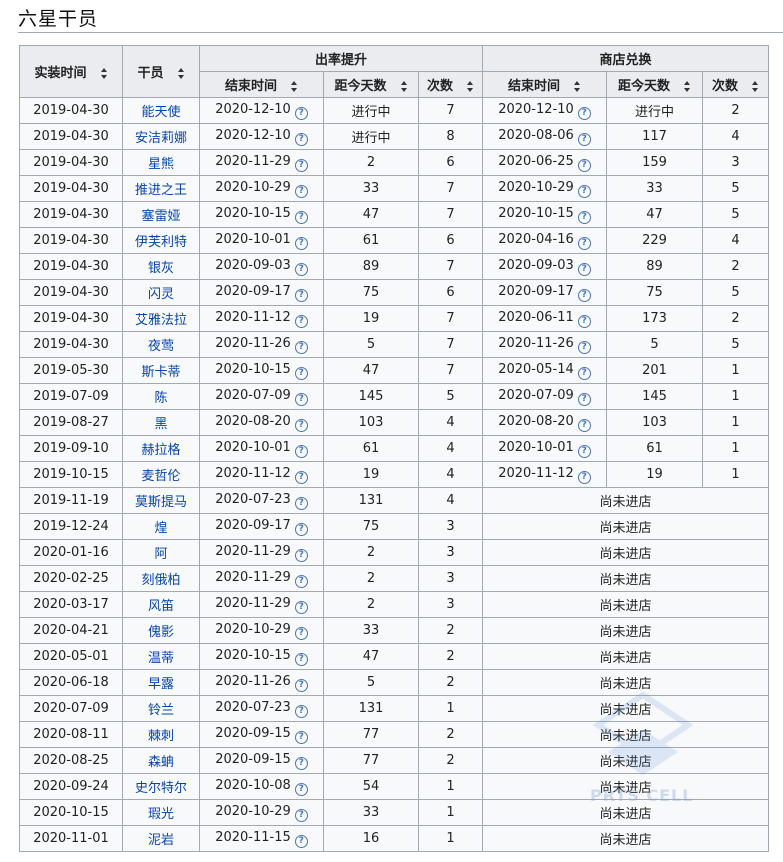 This screenshot has width=783, height=862. What do you see at coordinates (71, 71) in the screenshot?
I see `header-implement-time: 实装时间` at bounding box center [71, 71].